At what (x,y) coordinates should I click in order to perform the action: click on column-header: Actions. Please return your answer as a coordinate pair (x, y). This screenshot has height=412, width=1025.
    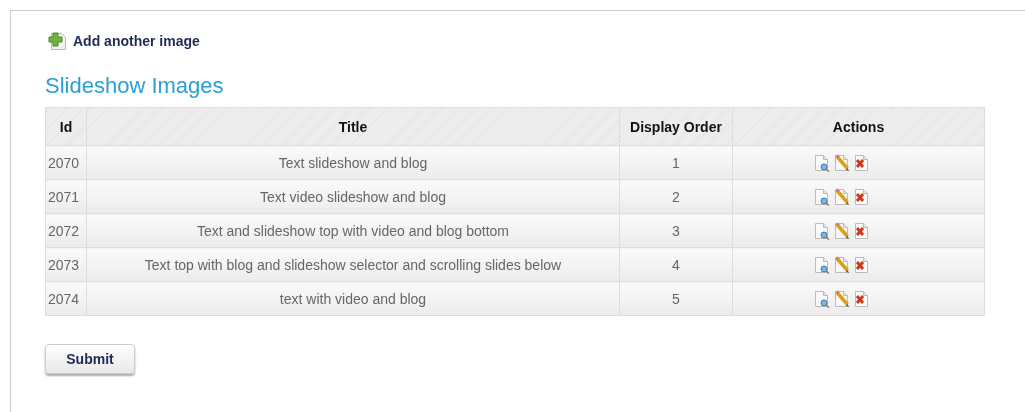
    Looking at the image, I should click on (858, 126).